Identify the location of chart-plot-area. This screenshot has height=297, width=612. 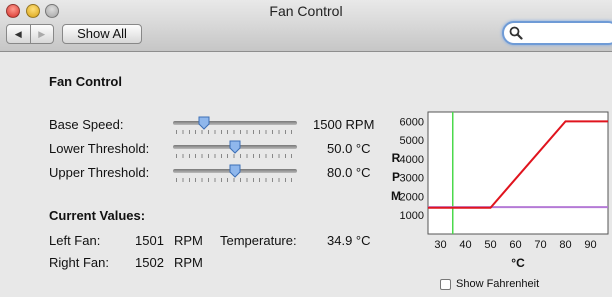
(518, 173).